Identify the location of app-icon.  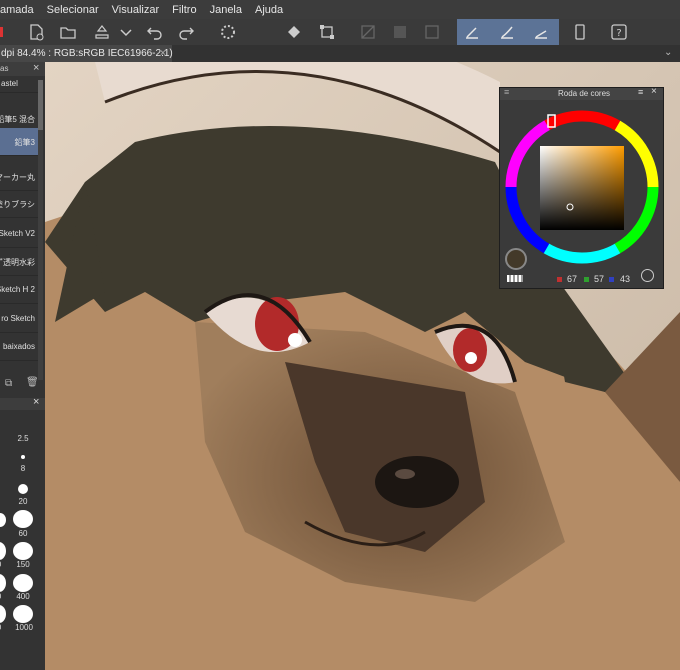
(10, 32).